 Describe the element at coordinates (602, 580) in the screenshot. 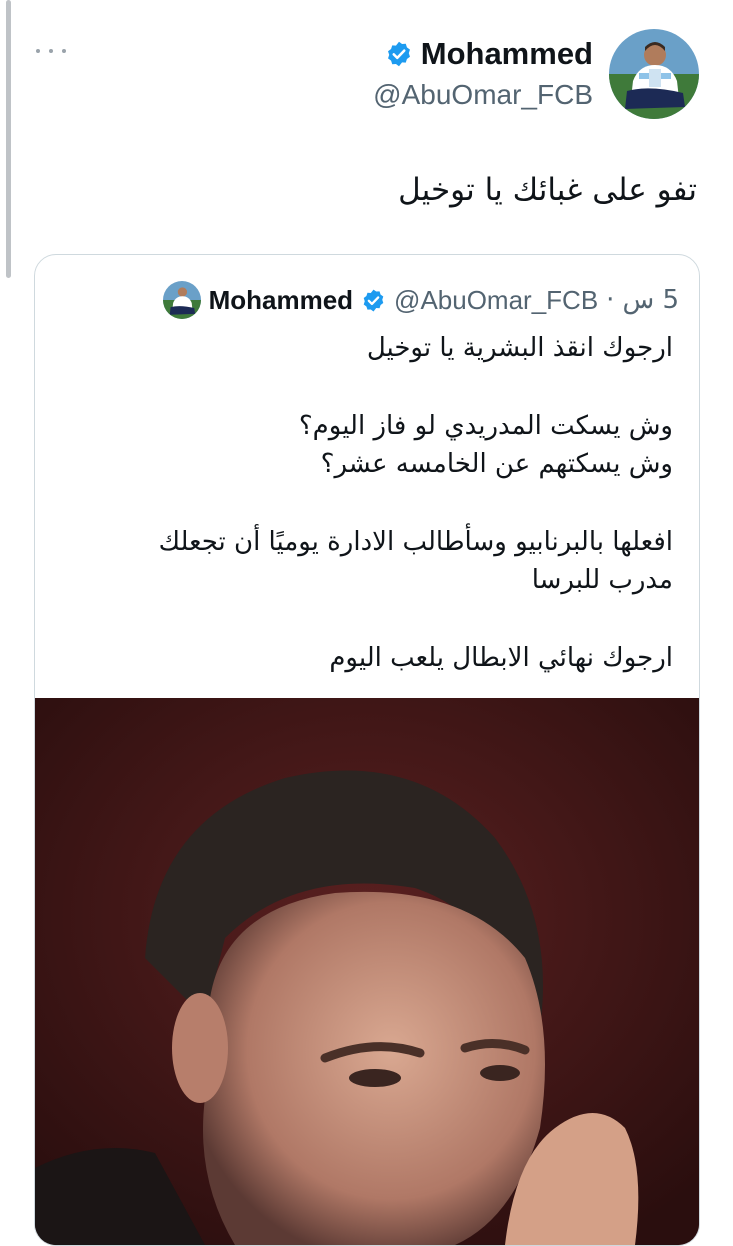

I see `quoted-line: مدرب للبرسا` at that location.